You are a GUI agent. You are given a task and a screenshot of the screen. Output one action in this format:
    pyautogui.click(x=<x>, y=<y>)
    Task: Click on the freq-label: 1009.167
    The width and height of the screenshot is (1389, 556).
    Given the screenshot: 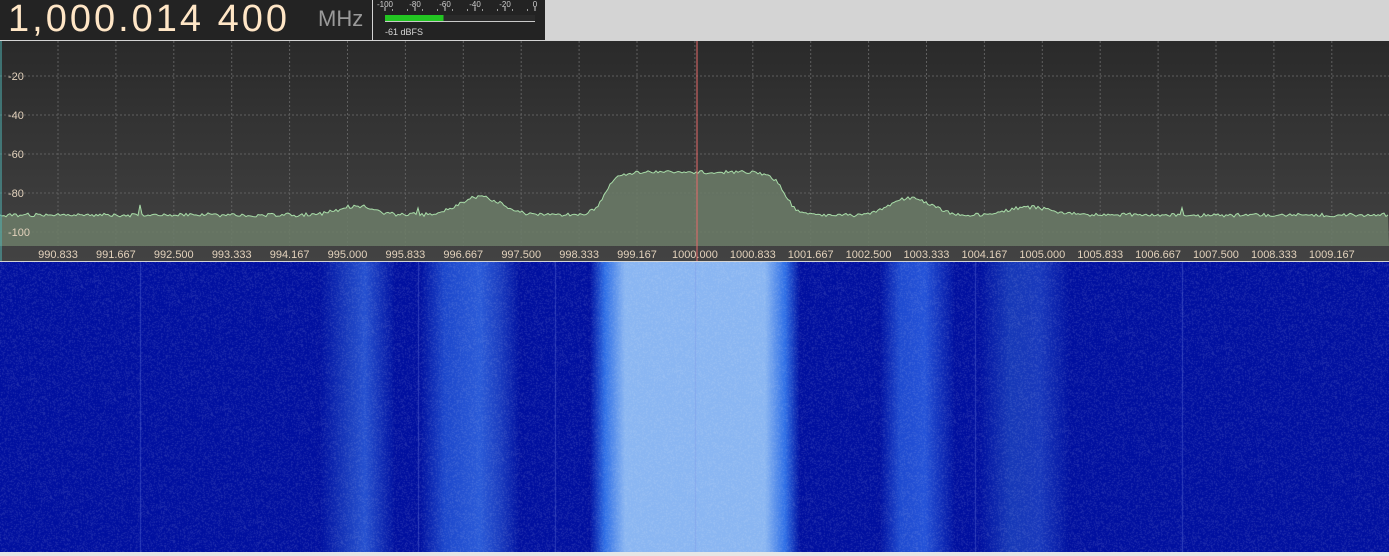 What is the action you would take?
    pyautogui.click(x=1332, y=255)
    